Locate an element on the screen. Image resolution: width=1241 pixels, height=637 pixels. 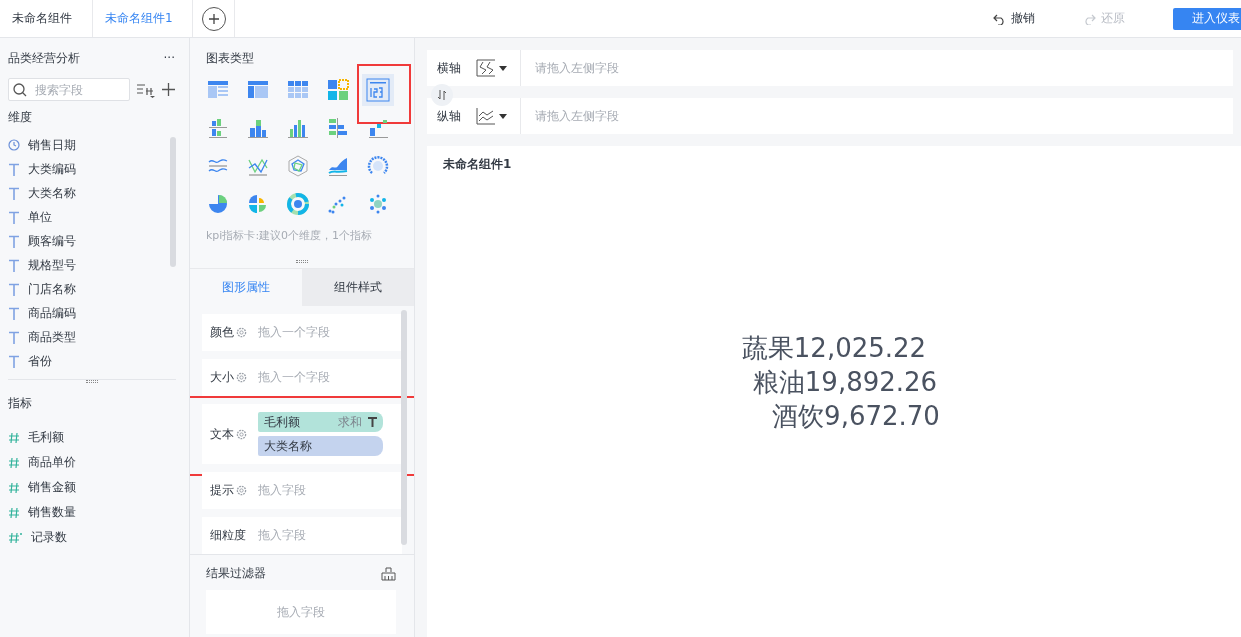
tab: 组件样式 is located at coordinates (358, 287).